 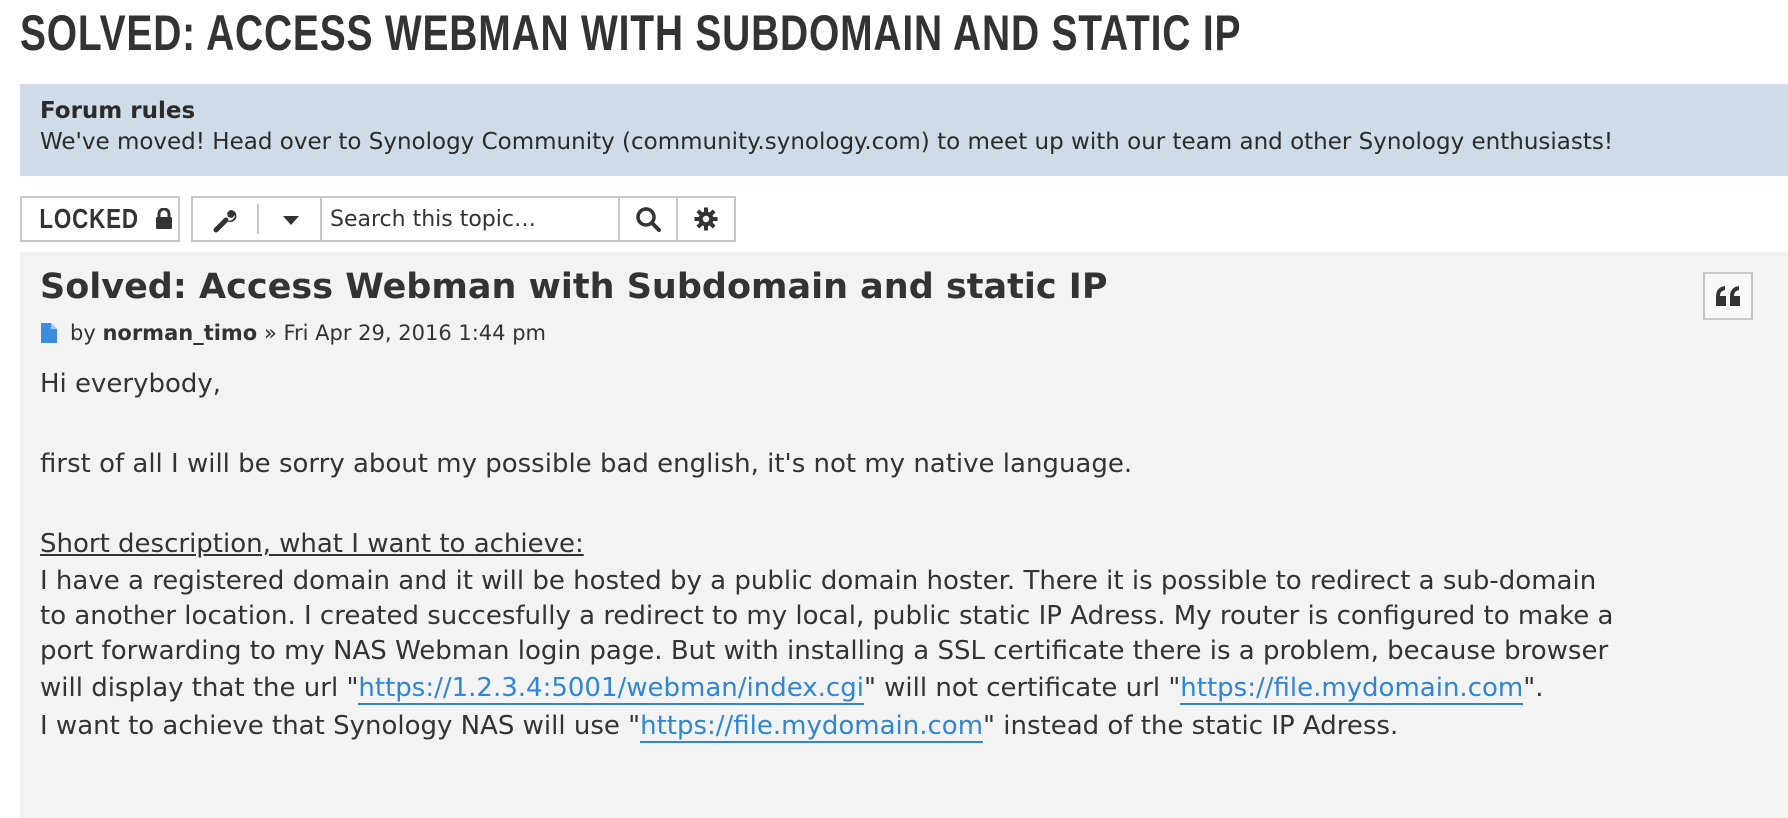 What do you see at coordinates (225, 221) in the screenshot?
I see `wrench-icon` at bounding box center [225, 221].